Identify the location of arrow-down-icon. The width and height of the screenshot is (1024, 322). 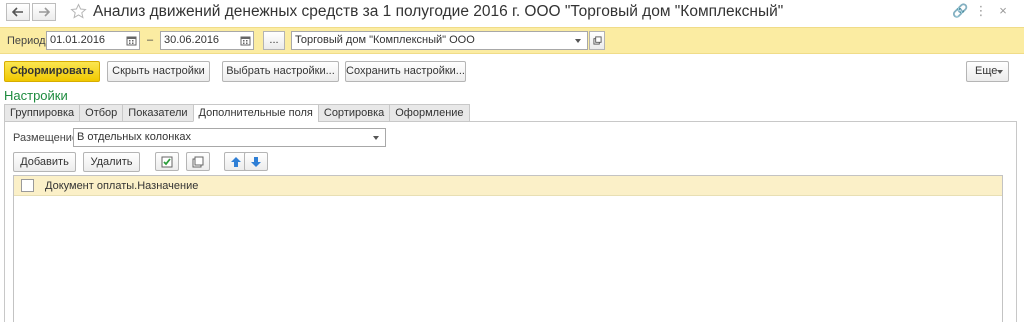
(256, 162).